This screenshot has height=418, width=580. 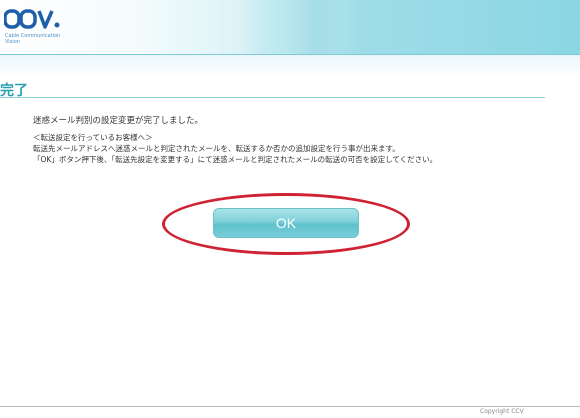 I want to click on header-decoration, so click(x=295, y=27).